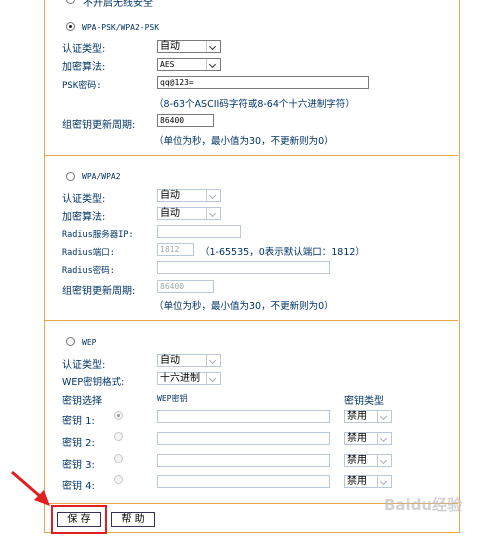  Describe the element at coordinates (118, 4) in the screenshot. I see `option-no-security-label: 不开启无线安全` at that location.